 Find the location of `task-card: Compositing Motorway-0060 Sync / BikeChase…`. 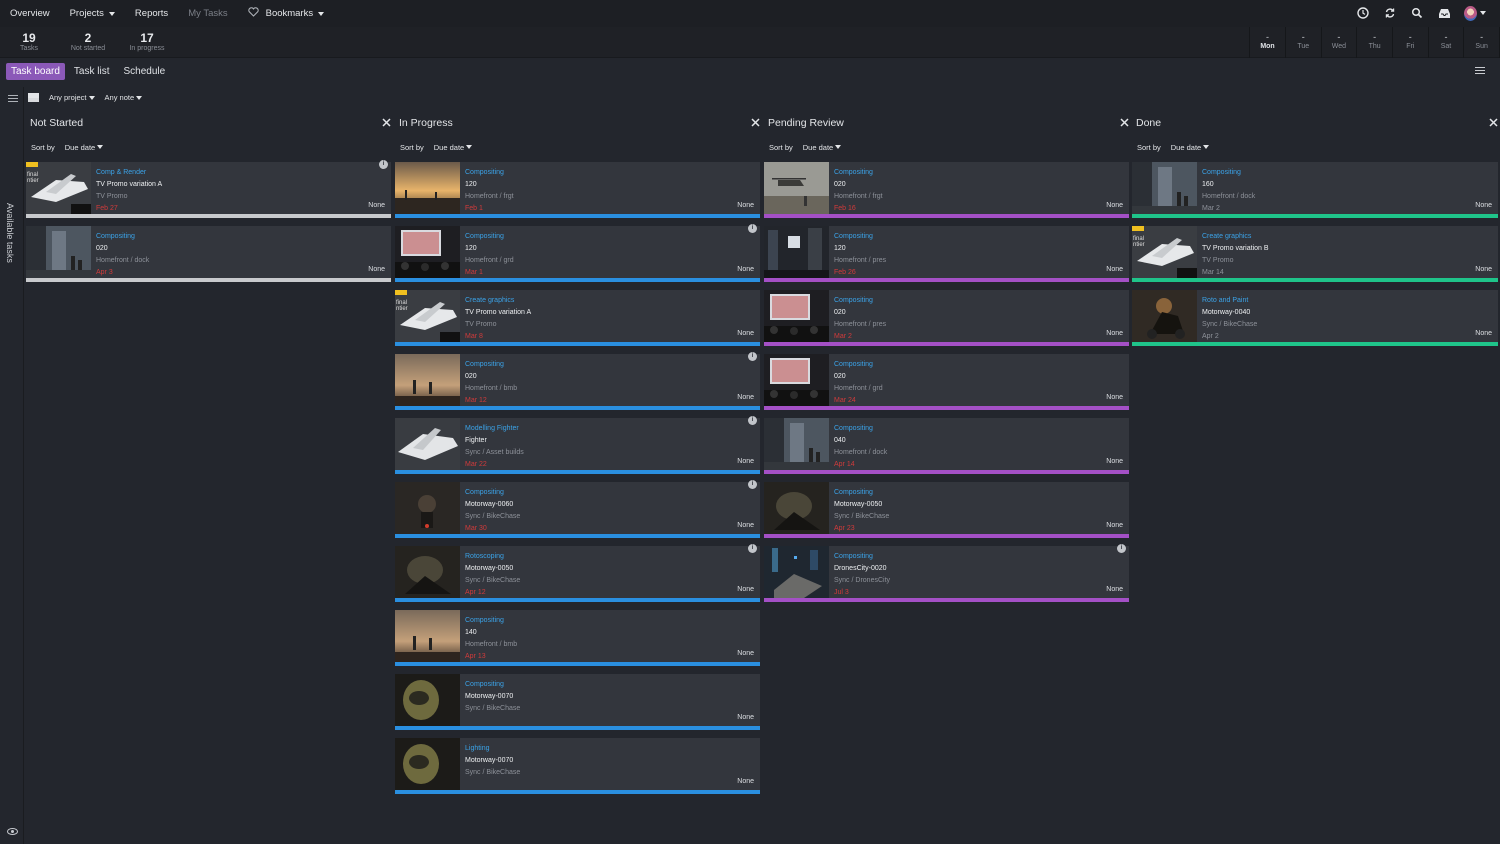

task-card: Compositing Motorway-0060 Sync / BikeChase… is located at coordinates (577, 509).